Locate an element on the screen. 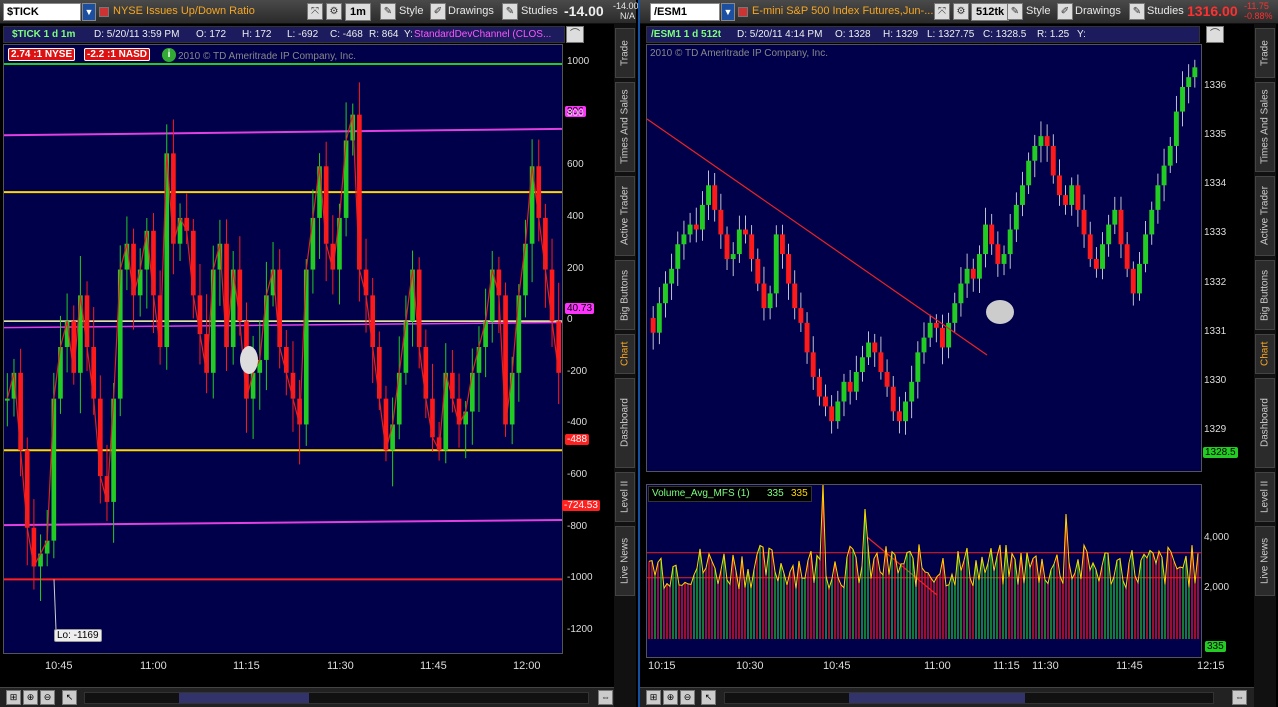  trend-line is located at coordinates (817, 237).